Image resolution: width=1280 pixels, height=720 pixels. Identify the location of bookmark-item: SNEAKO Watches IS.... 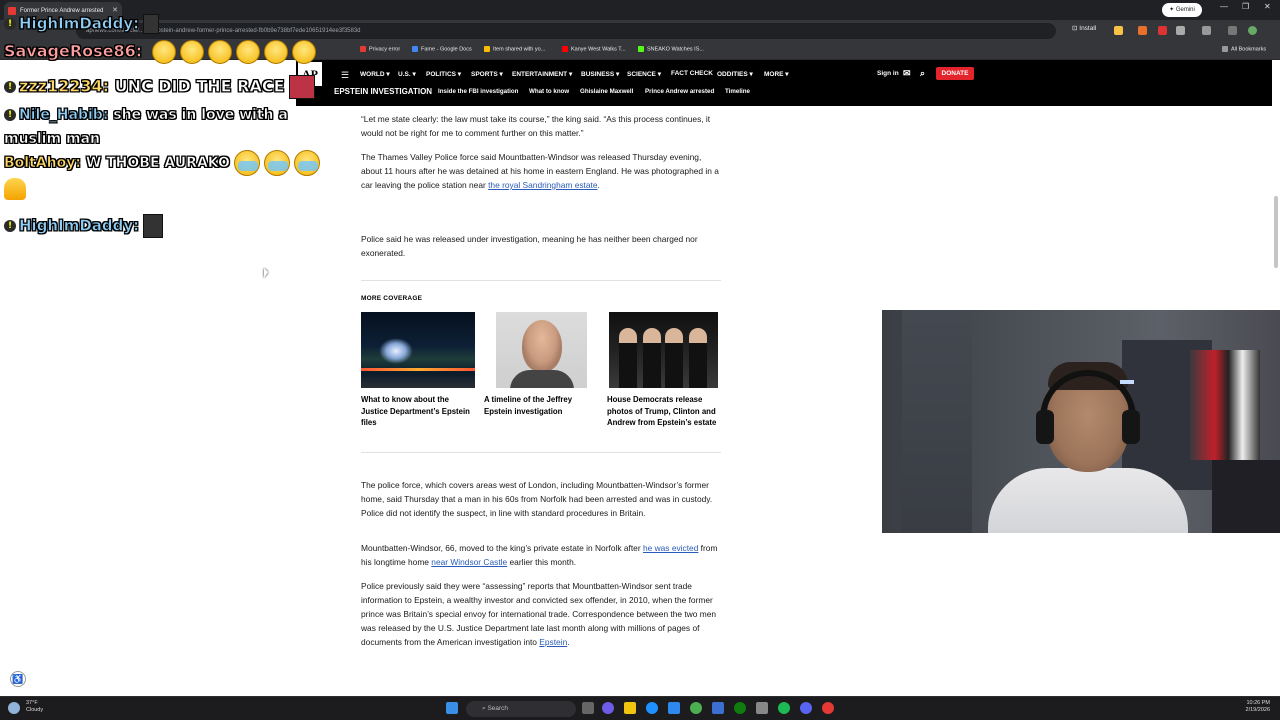
(671, 49).